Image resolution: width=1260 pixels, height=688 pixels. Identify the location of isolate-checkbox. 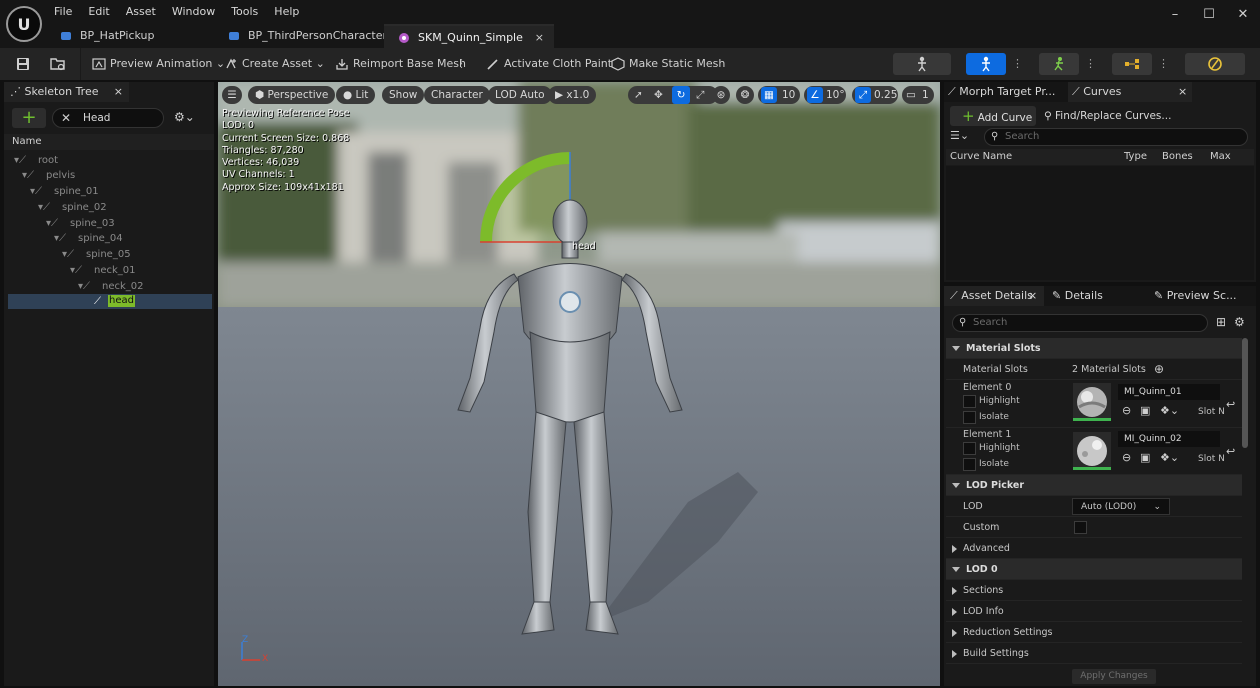
(969, 417).